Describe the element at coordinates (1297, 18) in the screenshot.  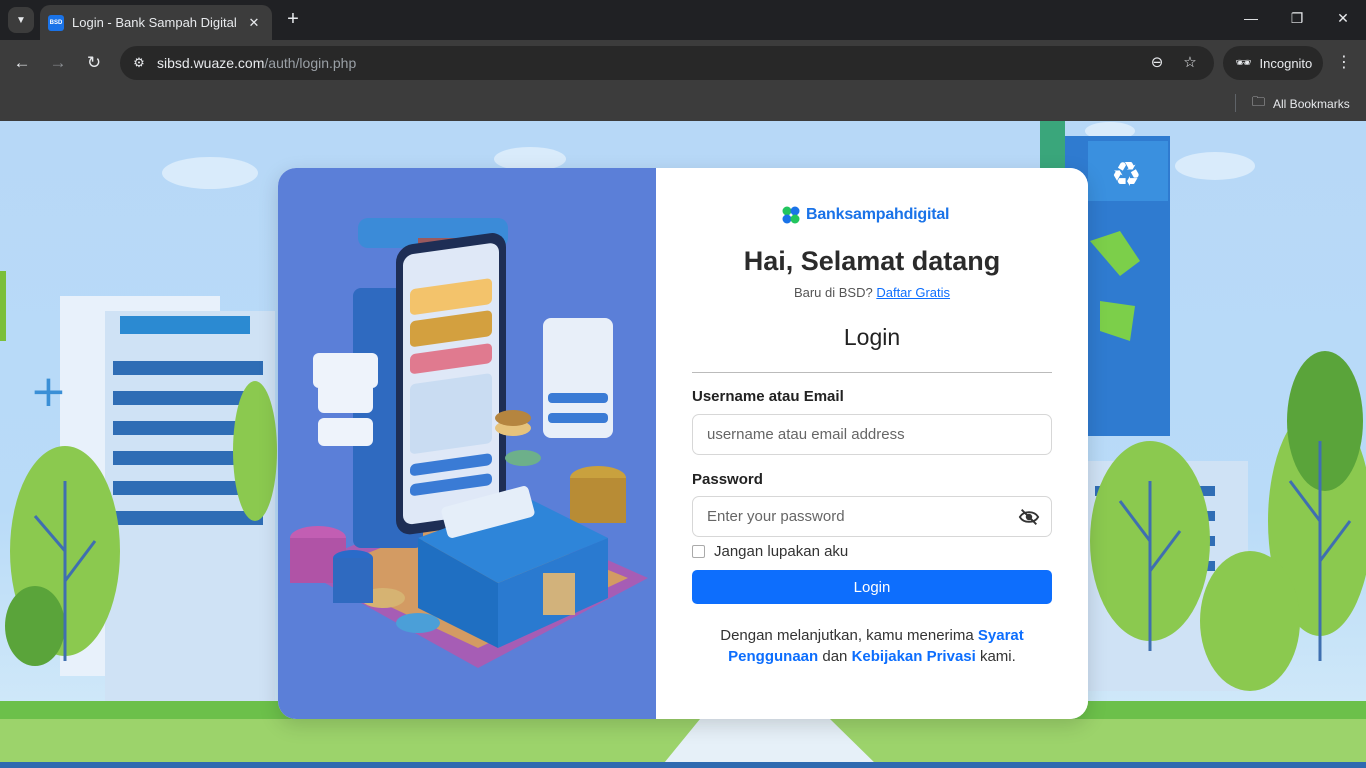
I see `restore-icon: ❐` at that location.